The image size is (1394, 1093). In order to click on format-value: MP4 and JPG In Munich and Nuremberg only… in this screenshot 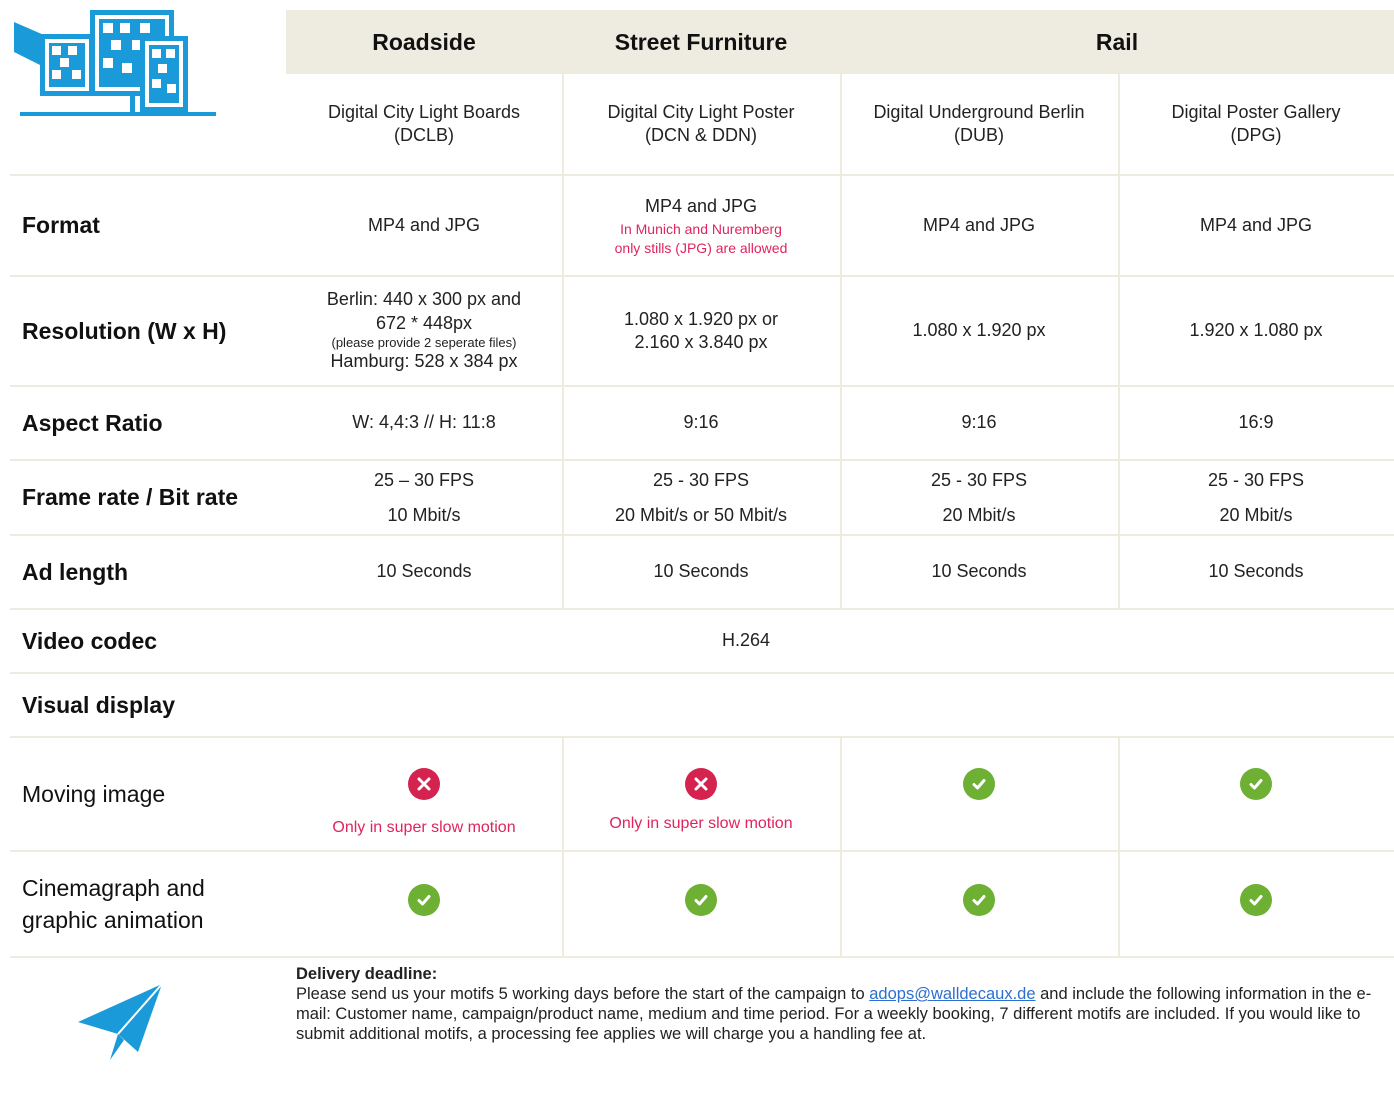, I will do `click(701, 225)`.